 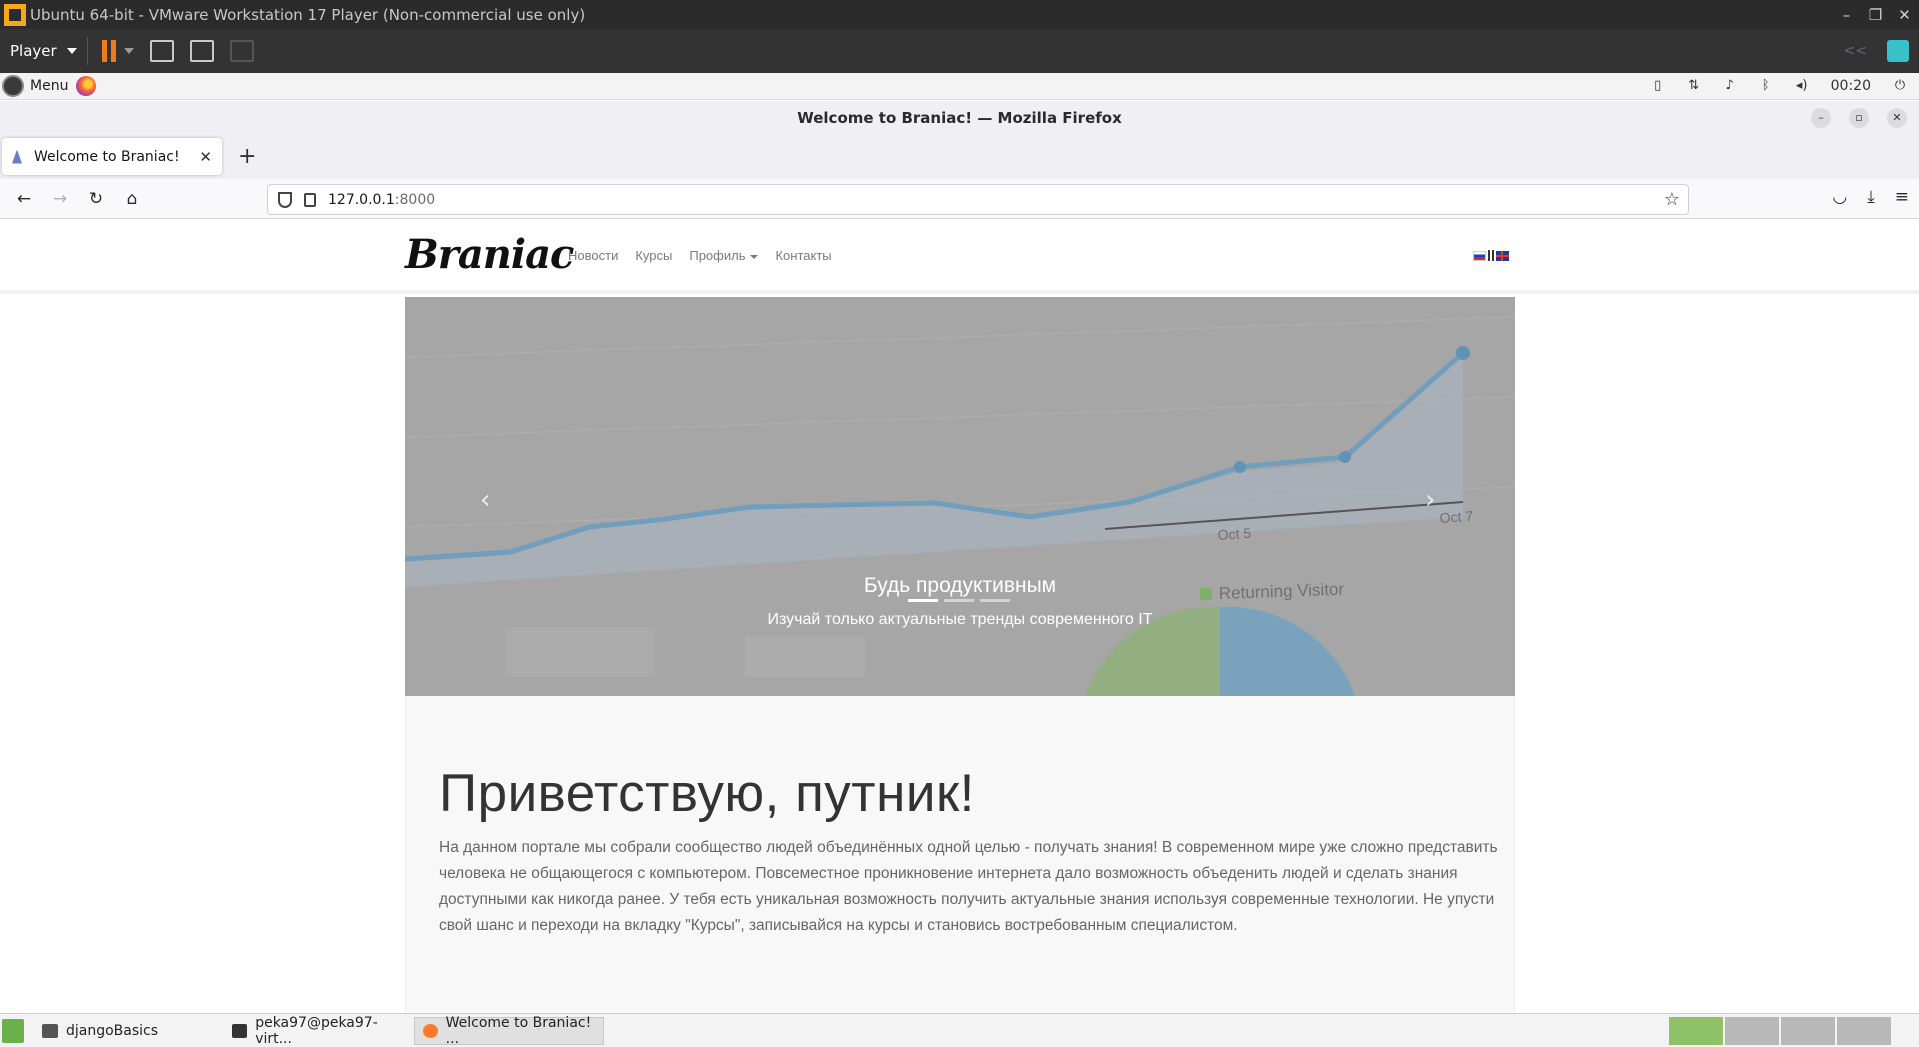 I want to click on fullscreen-icon, so click(x=201, y=51).